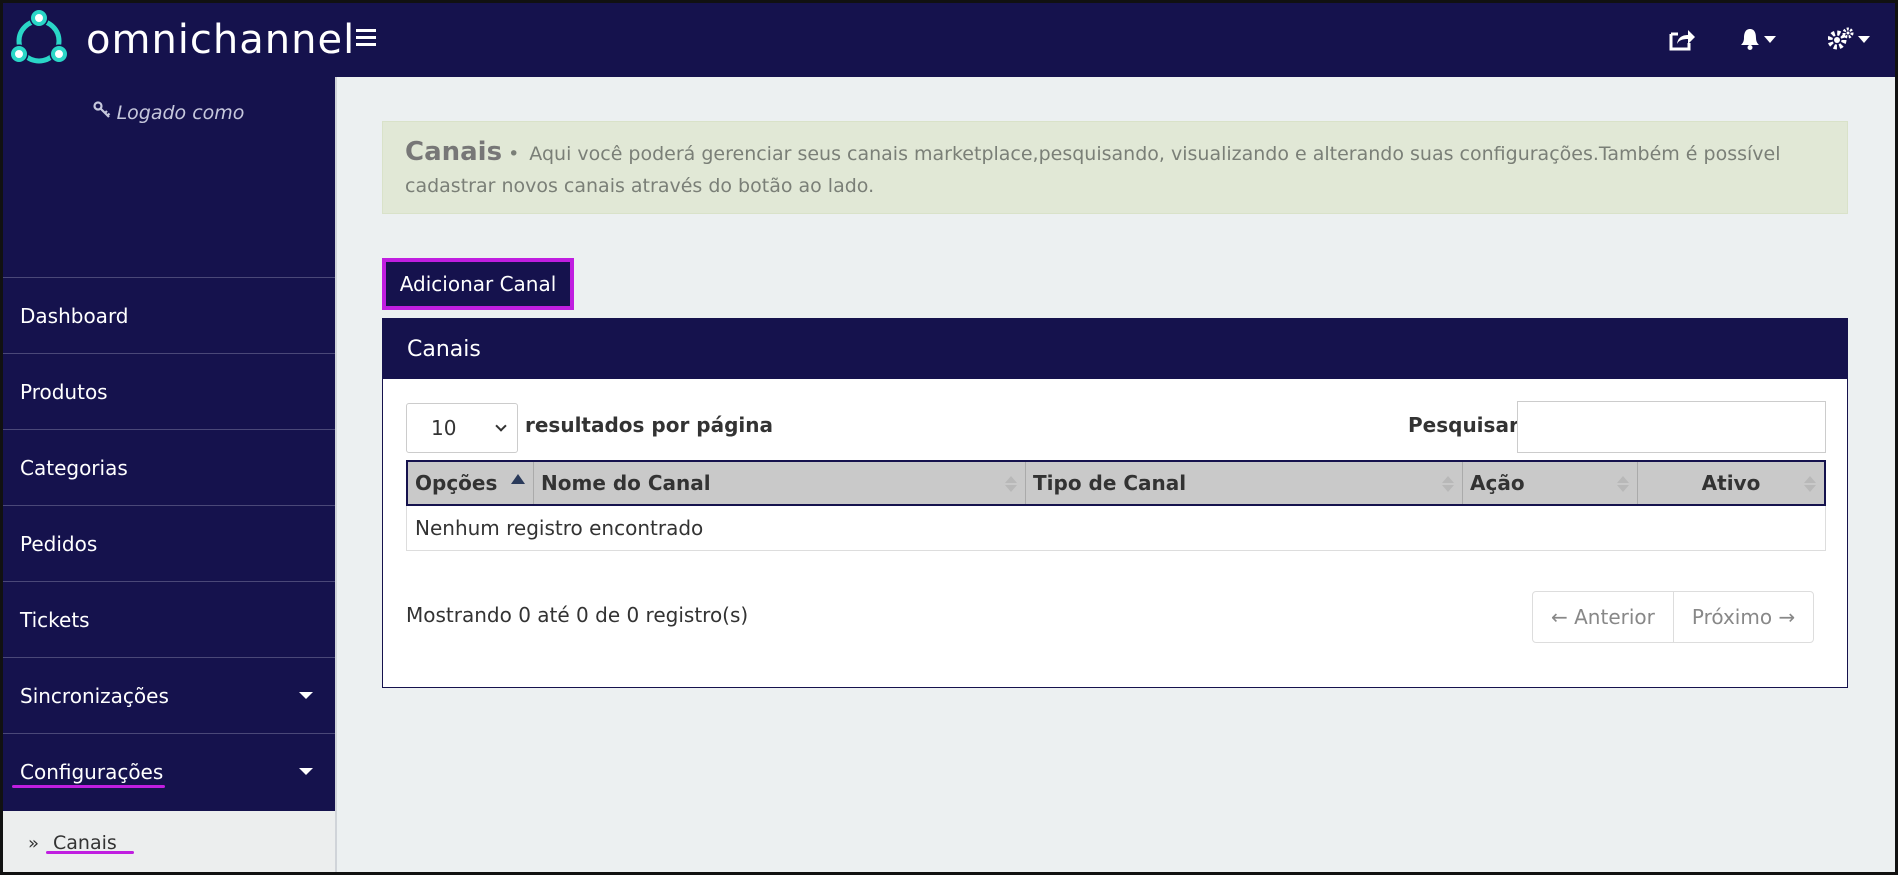 Image resolution: width=1898 pixels, height=875 pixels. Describe the element at coordinates (167, 391) in the screenshot. I see `sidebar-item-produtos: Produtos` at that location.